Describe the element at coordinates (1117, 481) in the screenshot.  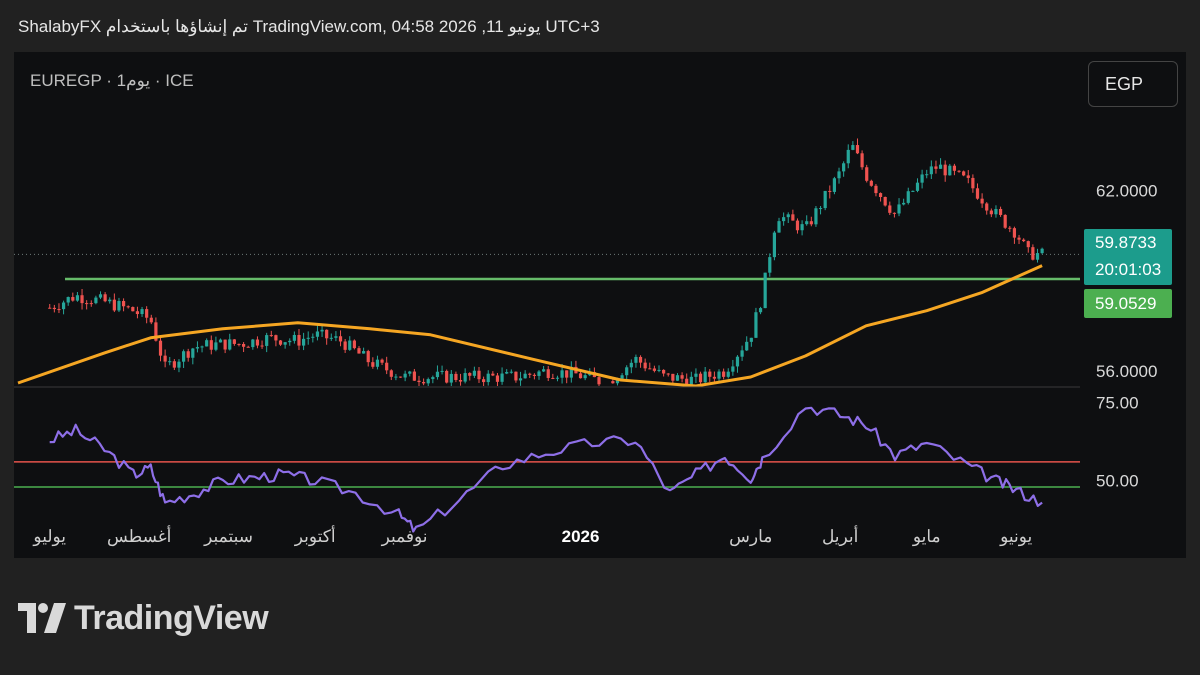
I see `rsi-axis-tick: 50.00` at that location.